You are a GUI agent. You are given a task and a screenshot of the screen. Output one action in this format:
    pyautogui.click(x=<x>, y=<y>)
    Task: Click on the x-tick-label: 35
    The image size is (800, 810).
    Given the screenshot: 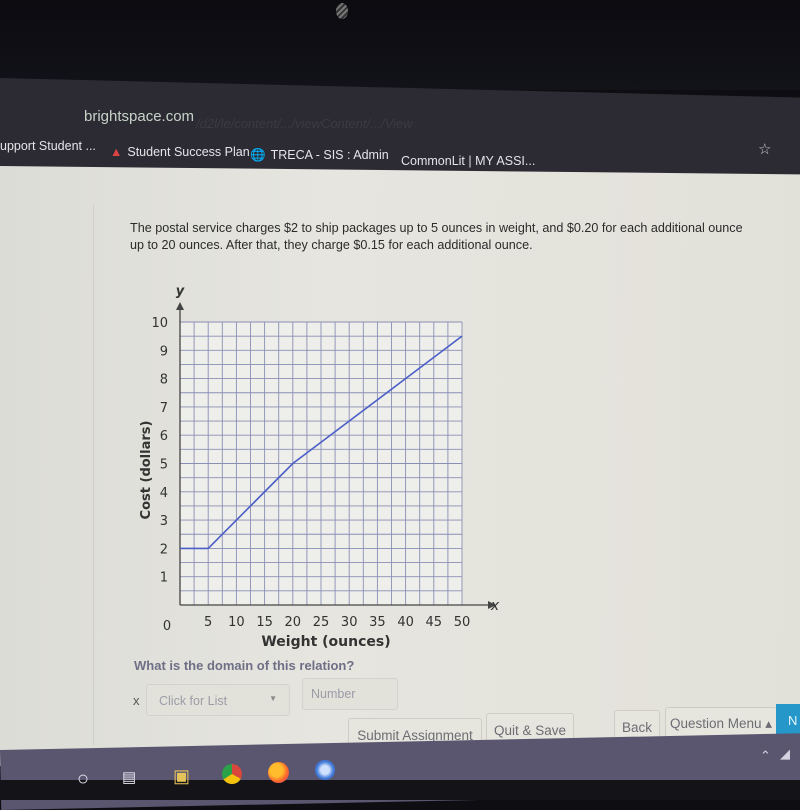 What is the action you would take?
    pyautogui.click(x=377, y=622)
    